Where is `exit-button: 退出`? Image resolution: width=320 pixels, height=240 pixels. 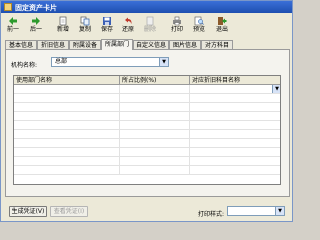
exit-button: 退出 is located at coordinates (222, 26).